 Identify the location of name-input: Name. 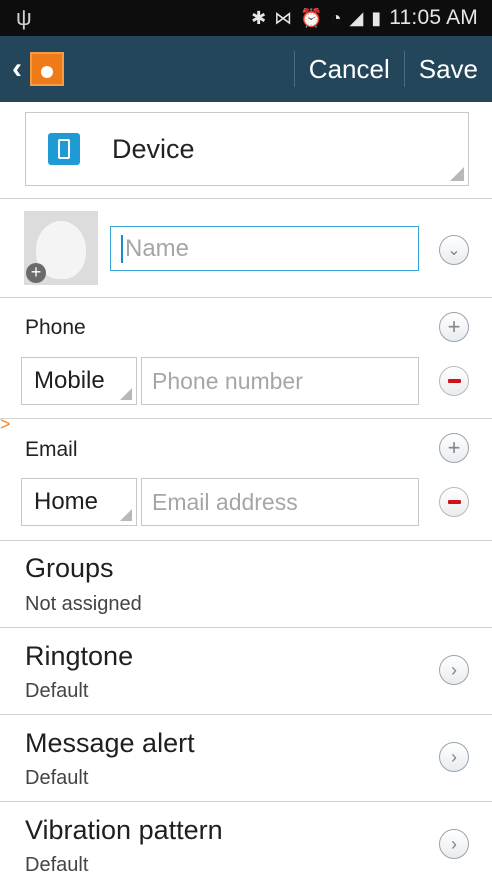
(264, 248).